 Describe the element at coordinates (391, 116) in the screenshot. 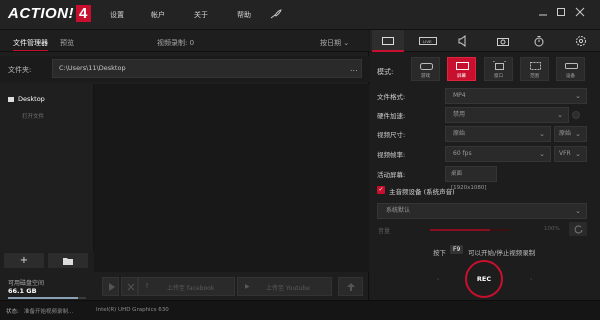

I see `hwaccel-label: 硬件加速:` at that location.